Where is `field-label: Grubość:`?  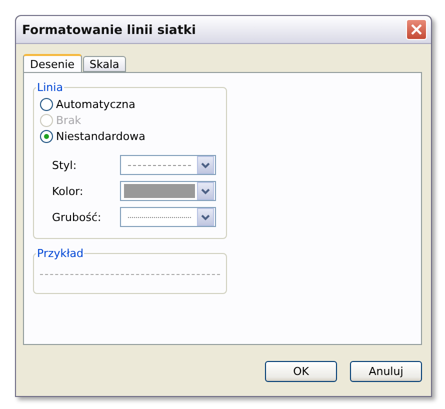
field-label: Grubość: is located at coordinates (76, 217).